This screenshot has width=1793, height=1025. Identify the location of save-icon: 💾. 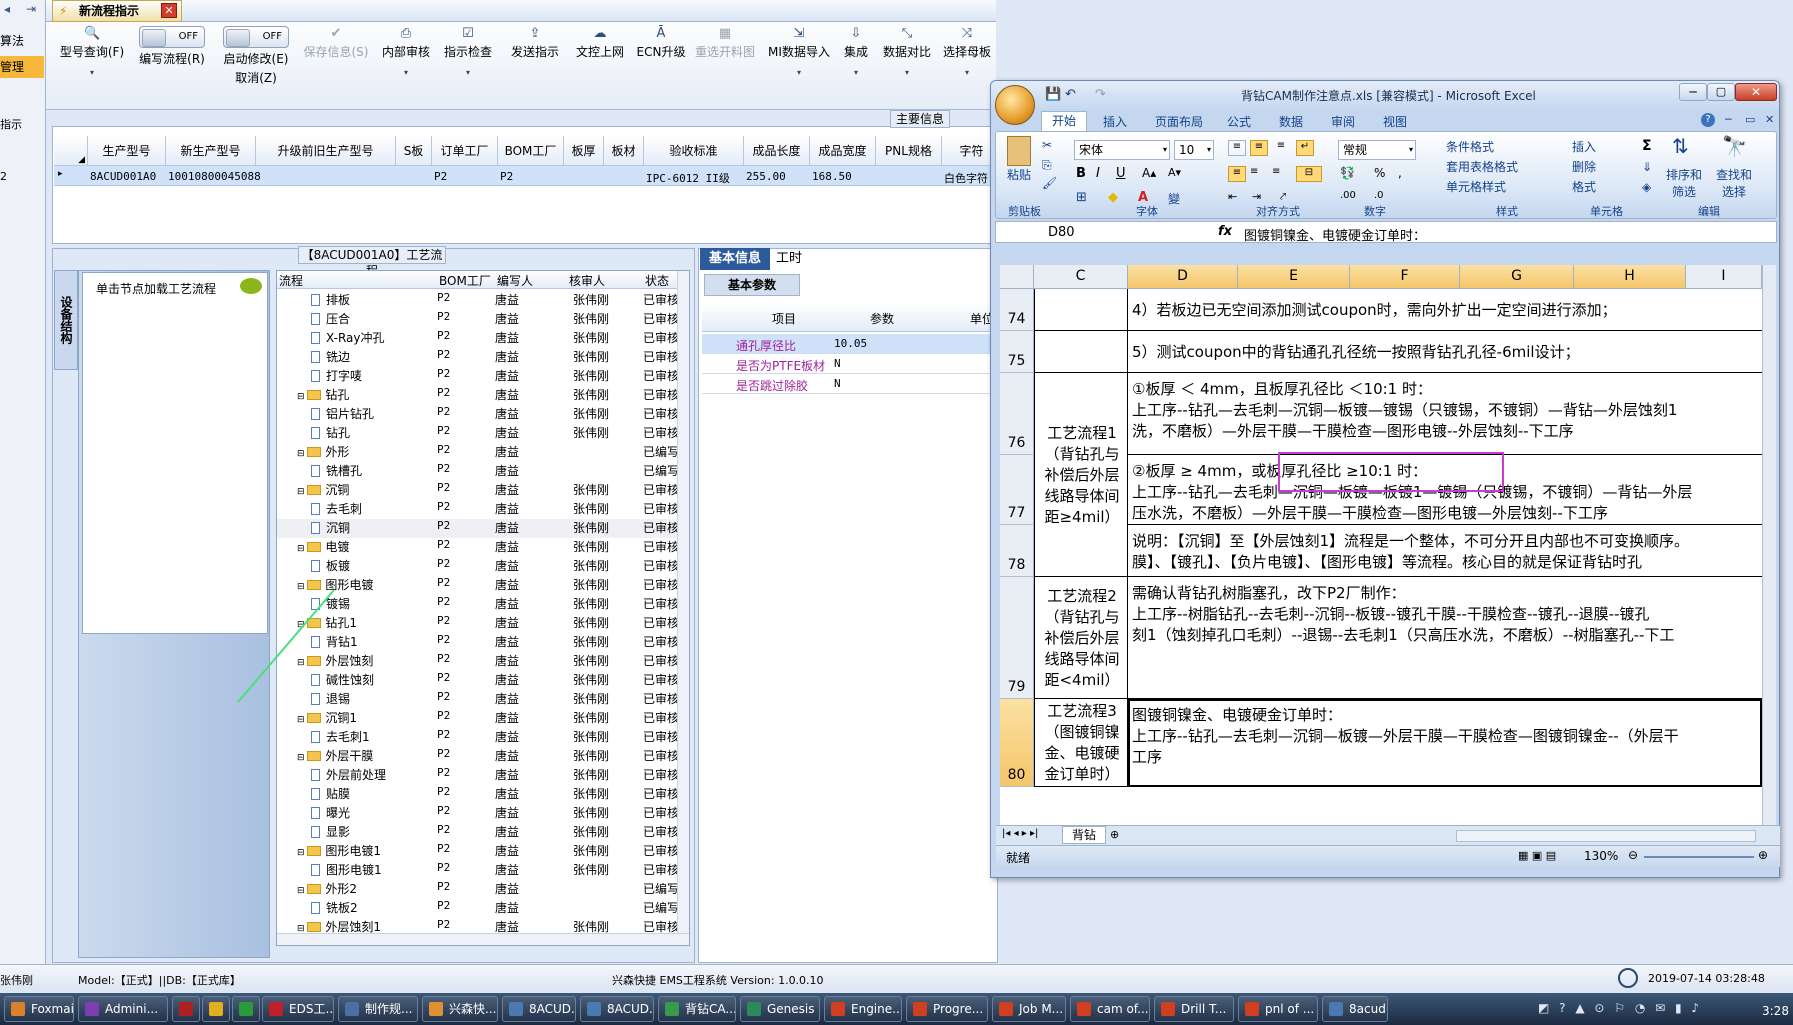
(1053, 94).